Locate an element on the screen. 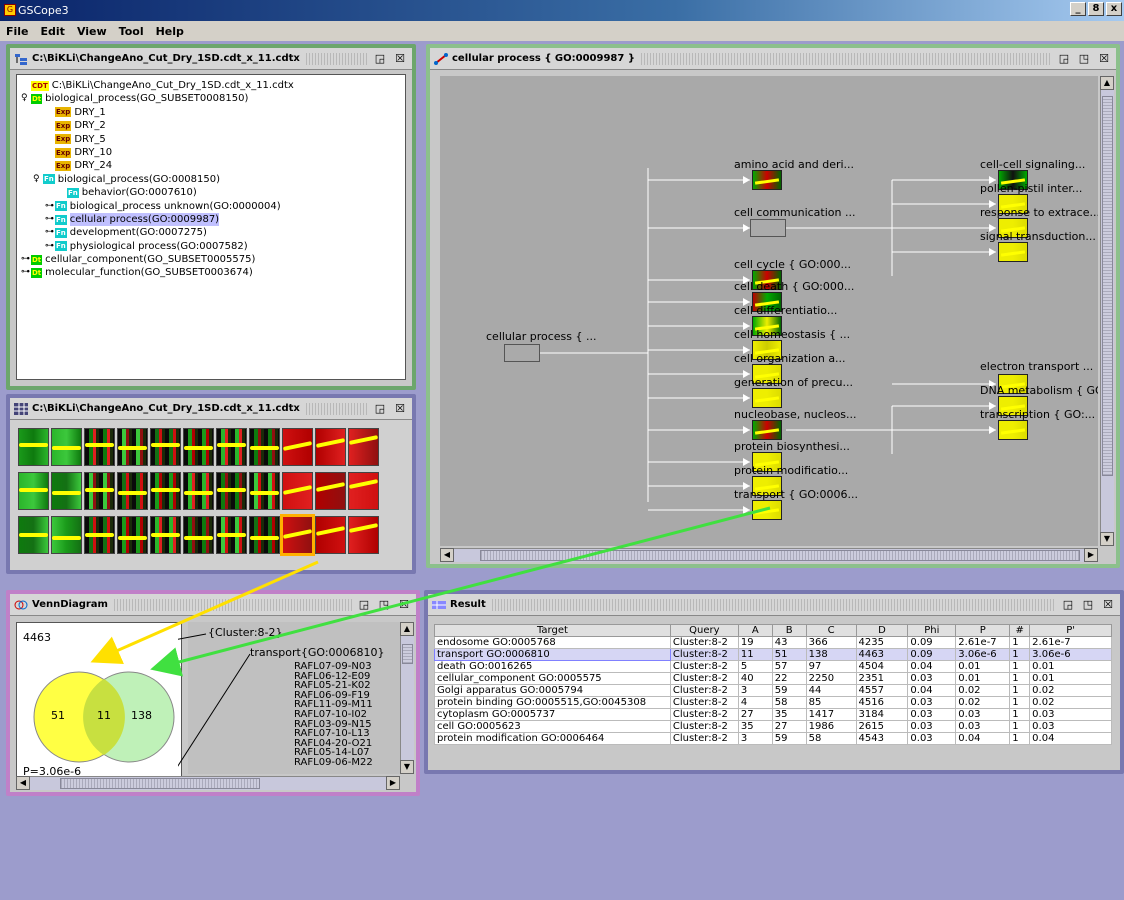 This screenshot has height=900, width=1124. menu-view: View is located at coordinates (92, 31).